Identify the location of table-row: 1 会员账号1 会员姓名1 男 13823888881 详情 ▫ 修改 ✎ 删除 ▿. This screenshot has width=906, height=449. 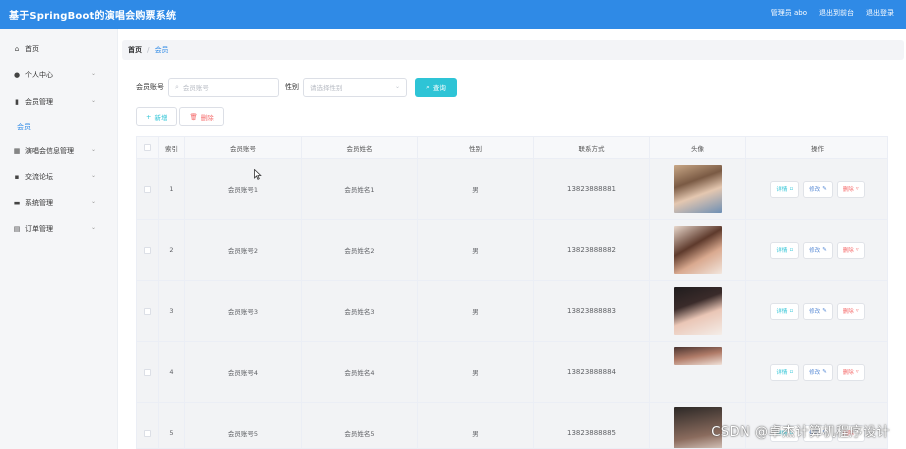
(512, 189).